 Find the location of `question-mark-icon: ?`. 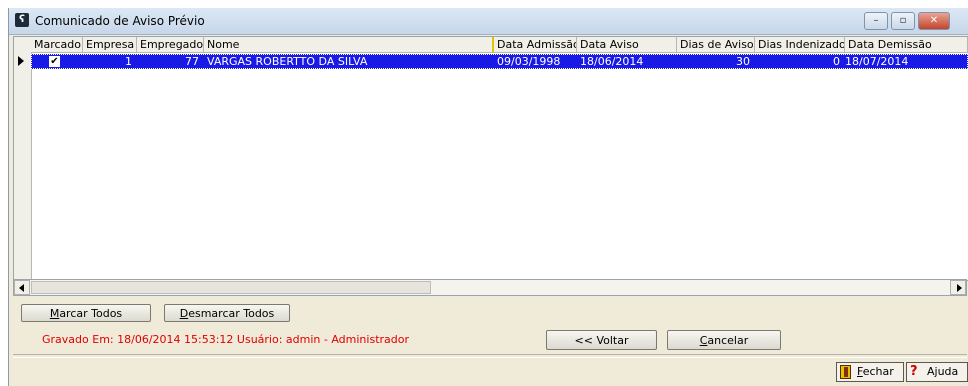

question-mark-icon: ? is located at coordinates (914, 371).